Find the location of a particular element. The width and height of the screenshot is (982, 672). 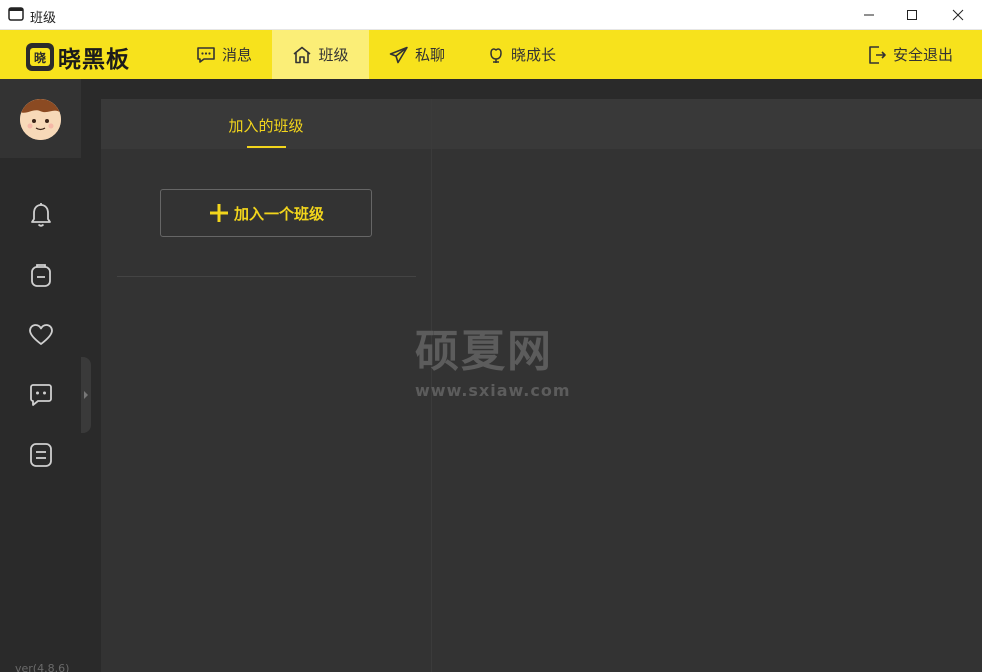

note-icon is located at coordinates (41, 455).